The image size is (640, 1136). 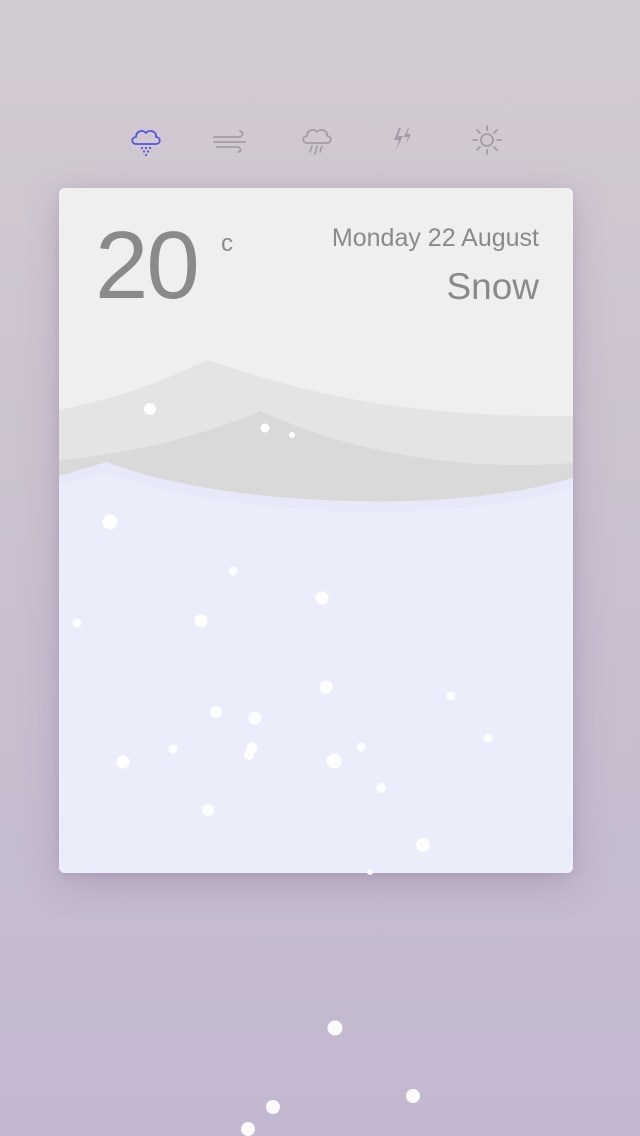 I want to click on snow-nav-button, so click(x=145, y=140).